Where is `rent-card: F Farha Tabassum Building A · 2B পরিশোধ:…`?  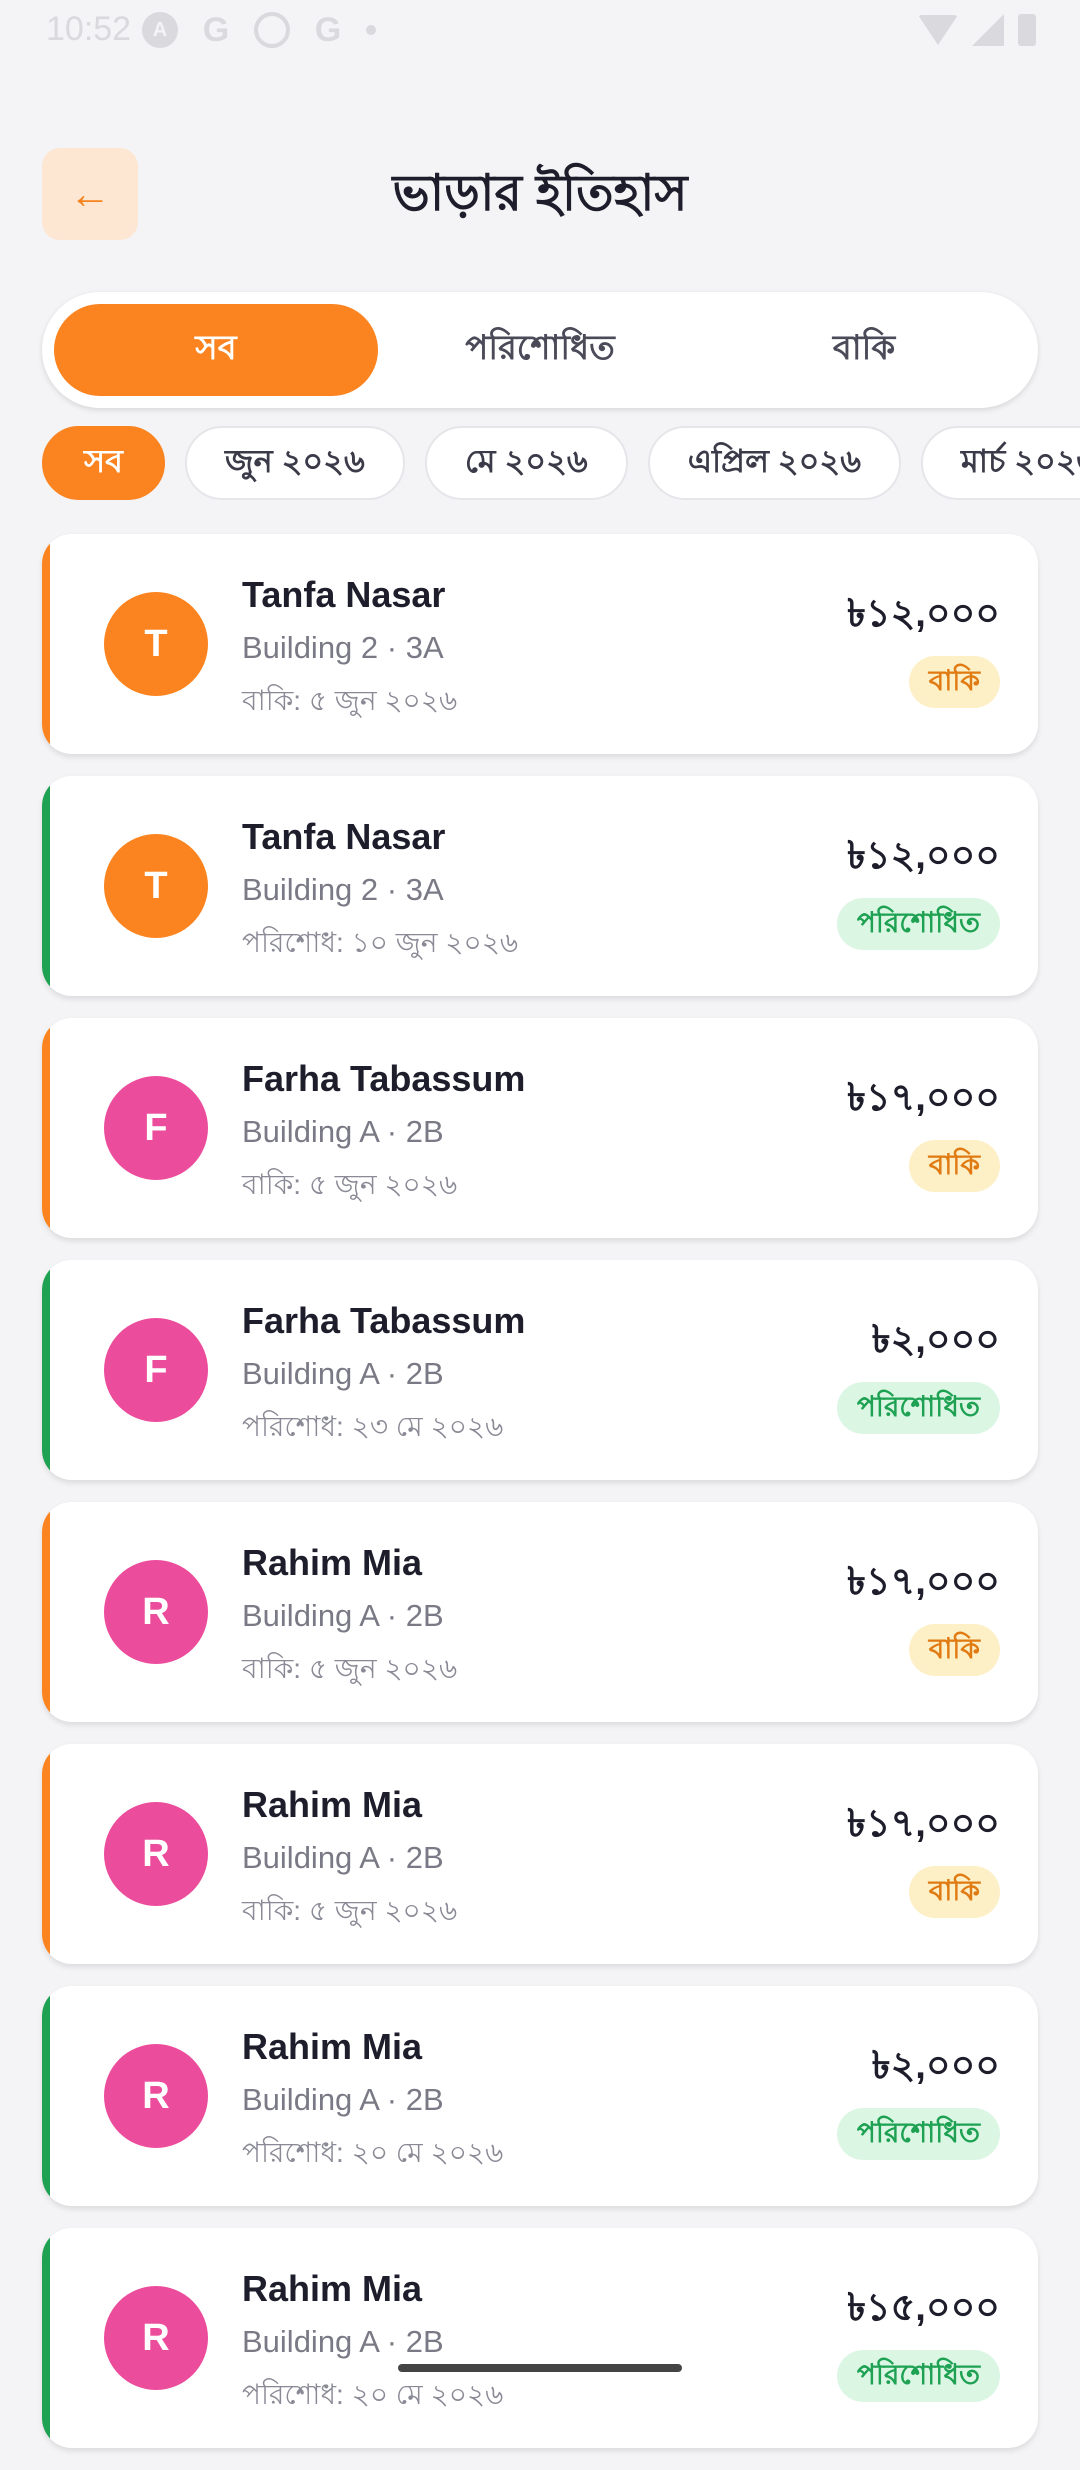
rent-card: F Farha Tabassum Building A · 2B পরিশোধ:… is located at coordinates (540, 1370).